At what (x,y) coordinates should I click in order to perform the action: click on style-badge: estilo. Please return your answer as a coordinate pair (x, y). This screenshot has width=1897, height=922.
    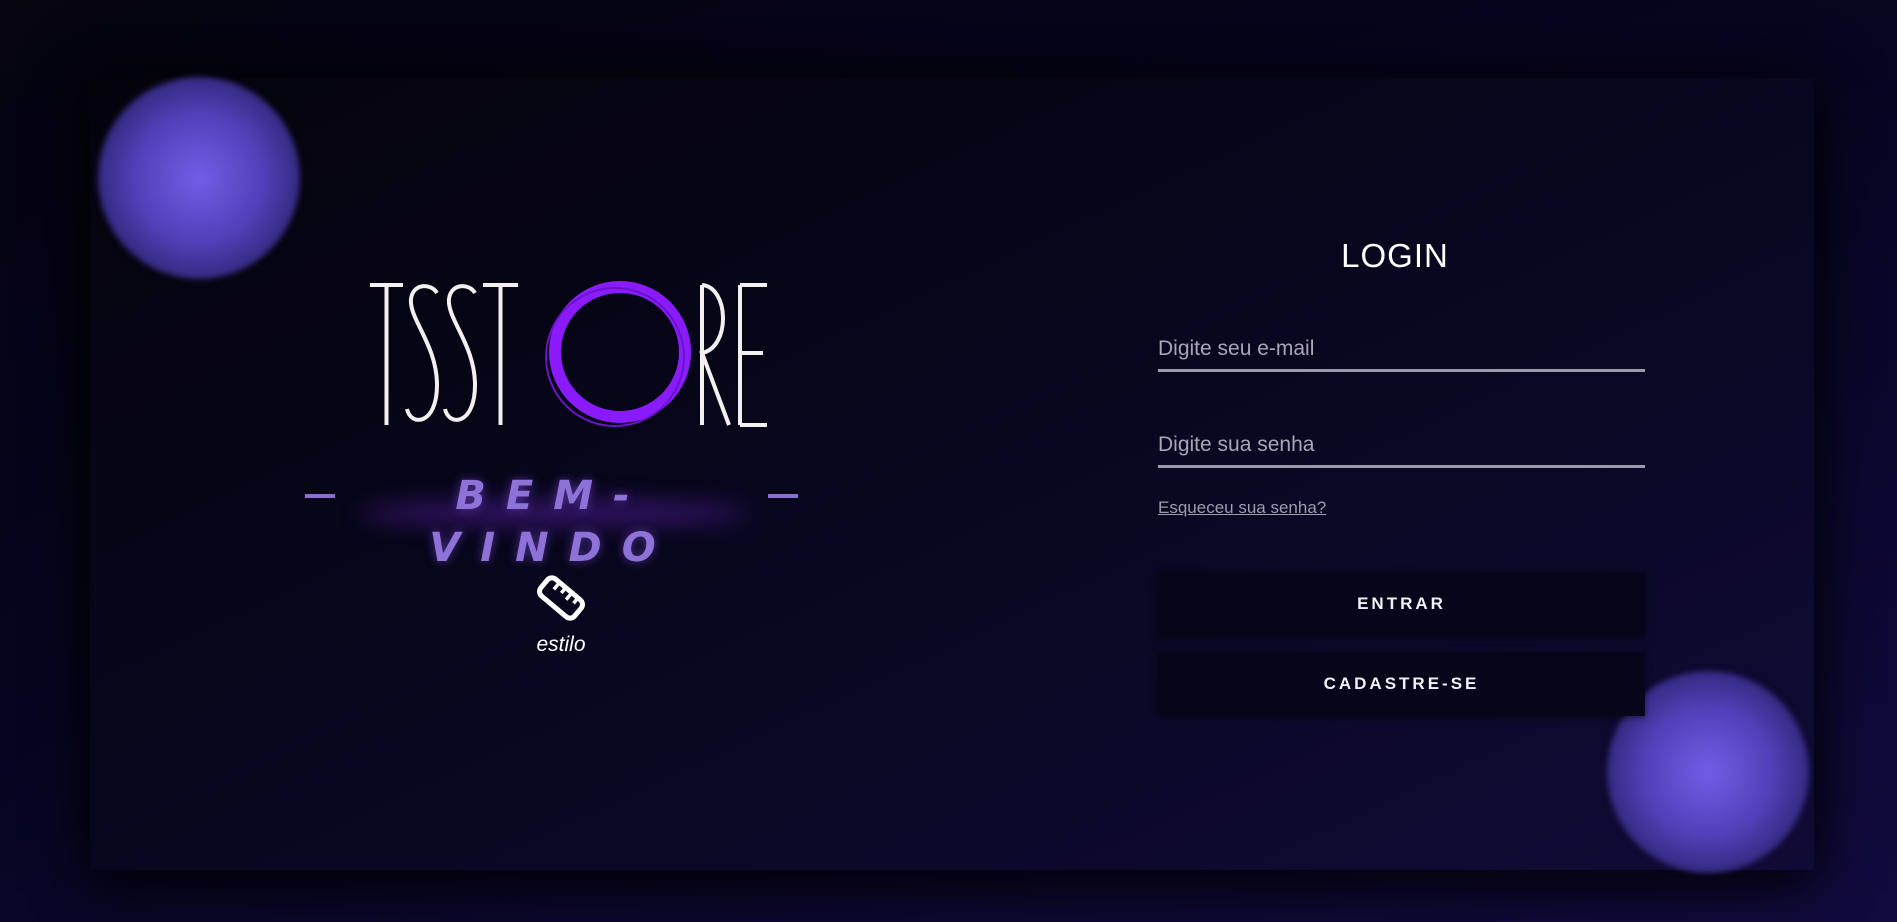
    Looking at the image, I should click on (561, 613).